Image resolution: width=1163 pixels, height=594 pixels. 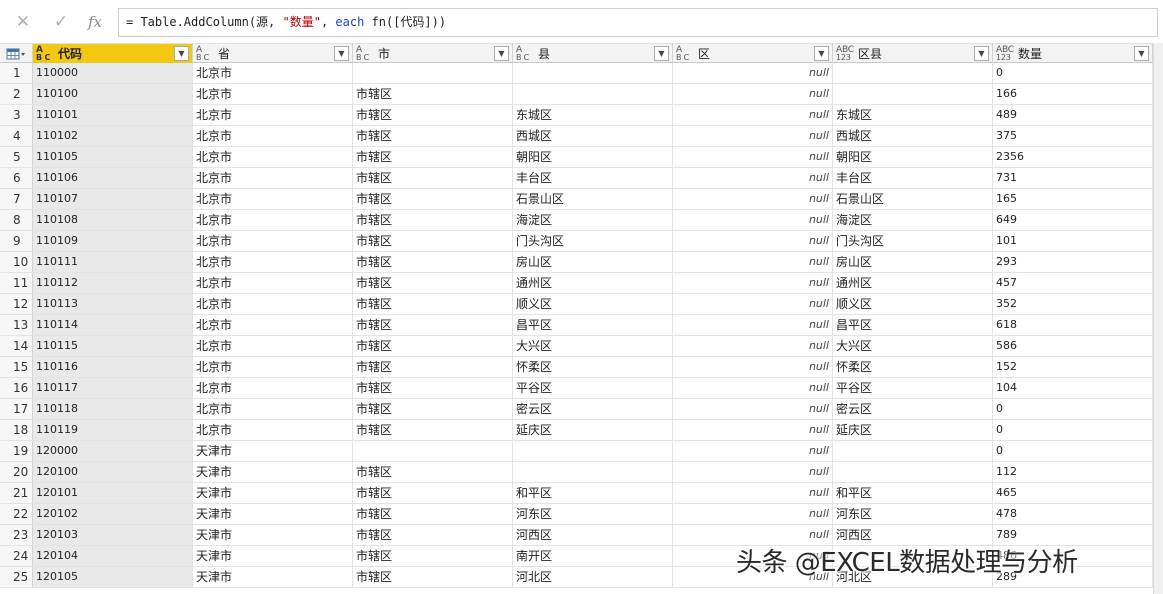 I want to click on row-number: 11, so click(x=16, y=283).